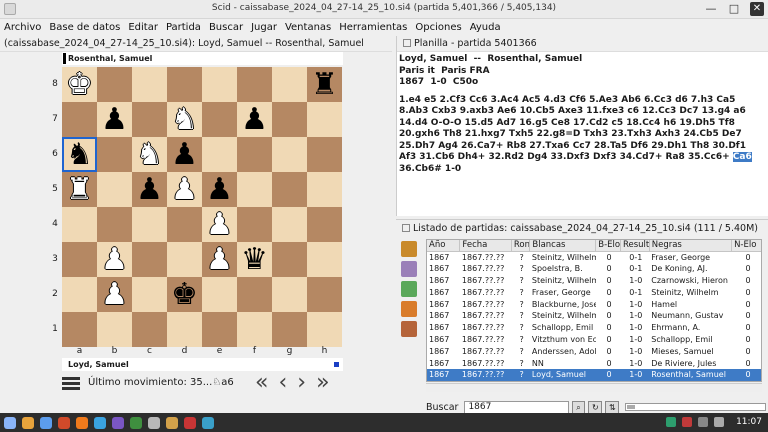  I want to click on square-a4, so click(79, 224).